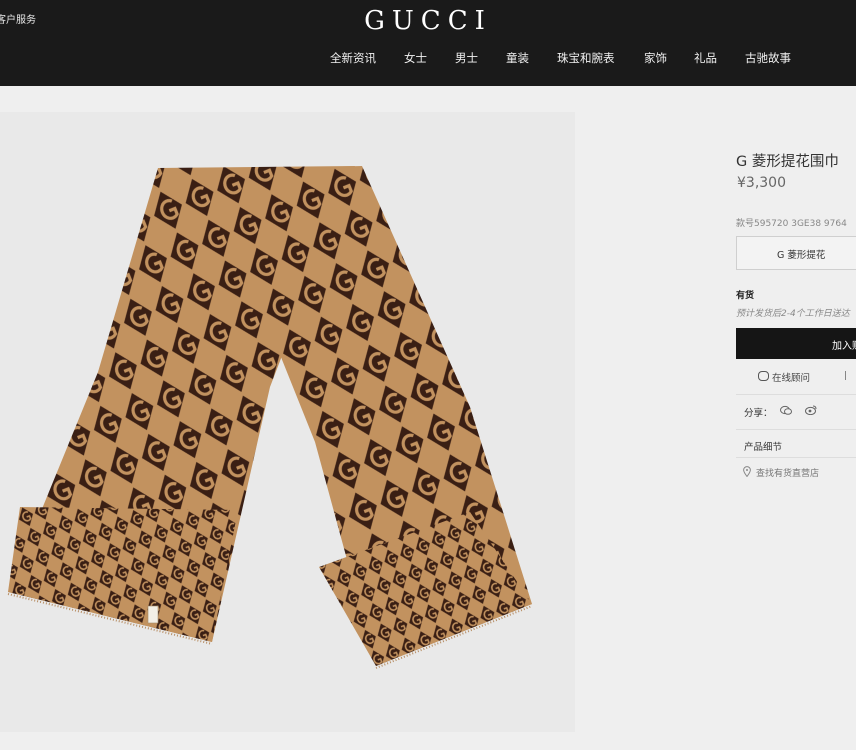  I want to click on share-label: 分享：, so click(758, 413).